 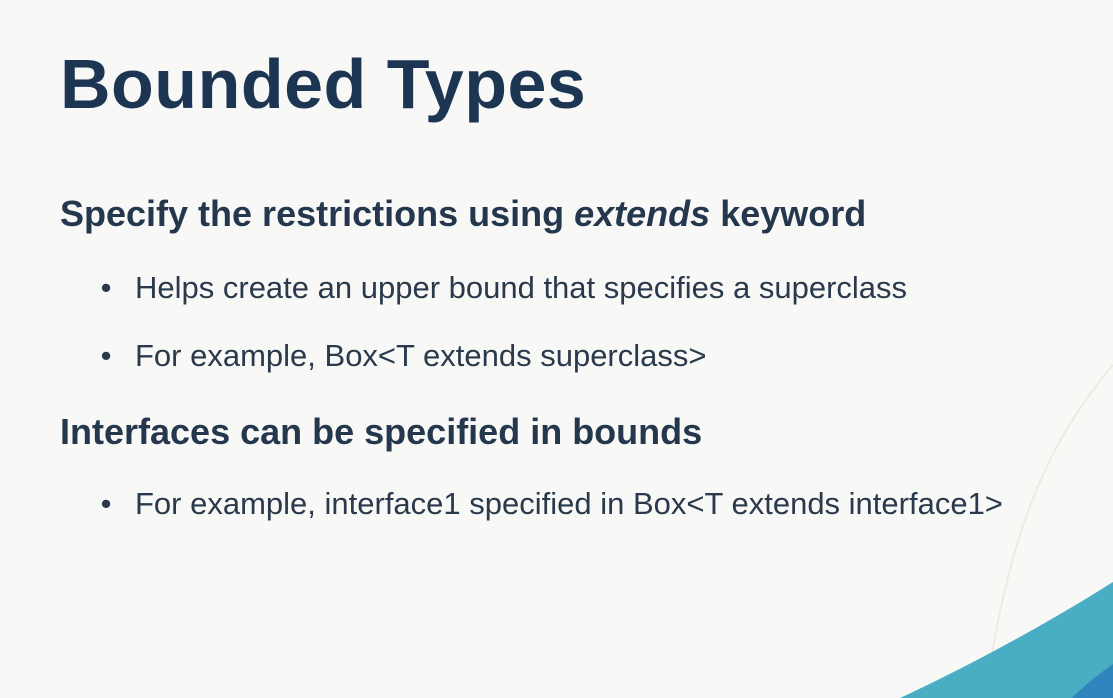 I want to click on heading-text-after: keyword, so click(x=788, y=213).